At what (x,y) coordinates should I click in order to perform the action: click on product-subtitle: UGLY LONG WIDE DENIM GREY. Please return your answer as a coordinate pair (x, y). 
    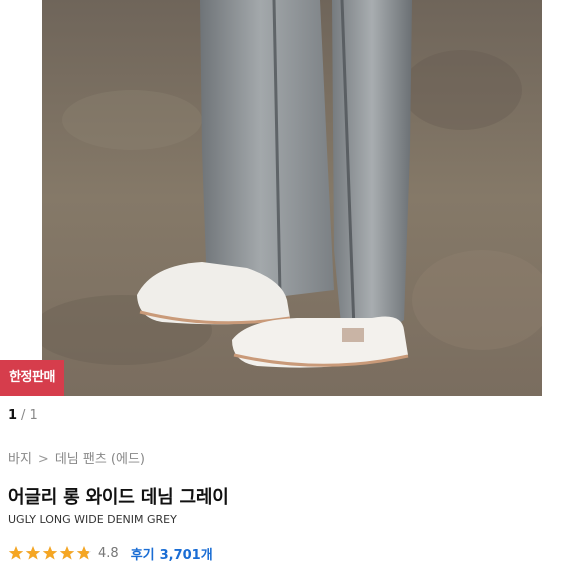
    Looking at the image, I should click on (92, 519).